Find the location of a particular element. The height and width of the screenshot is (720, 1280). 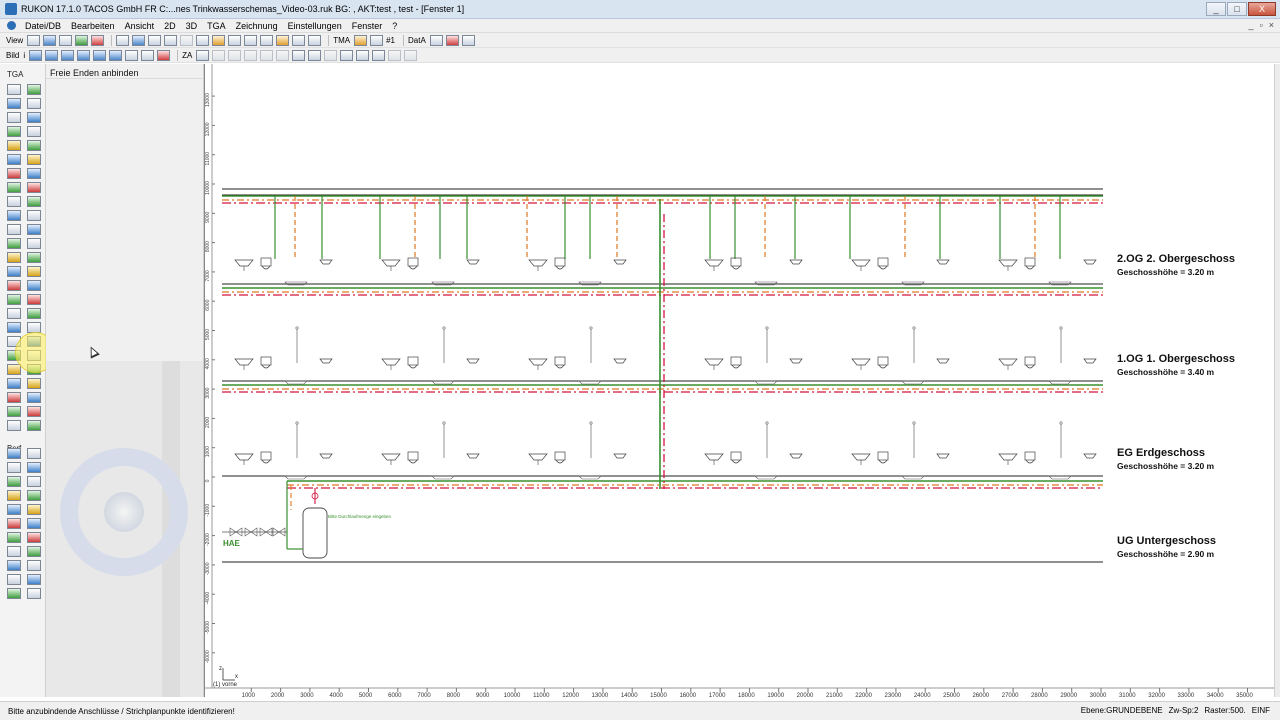

zoom-icon is located at coordinates (299, 40).